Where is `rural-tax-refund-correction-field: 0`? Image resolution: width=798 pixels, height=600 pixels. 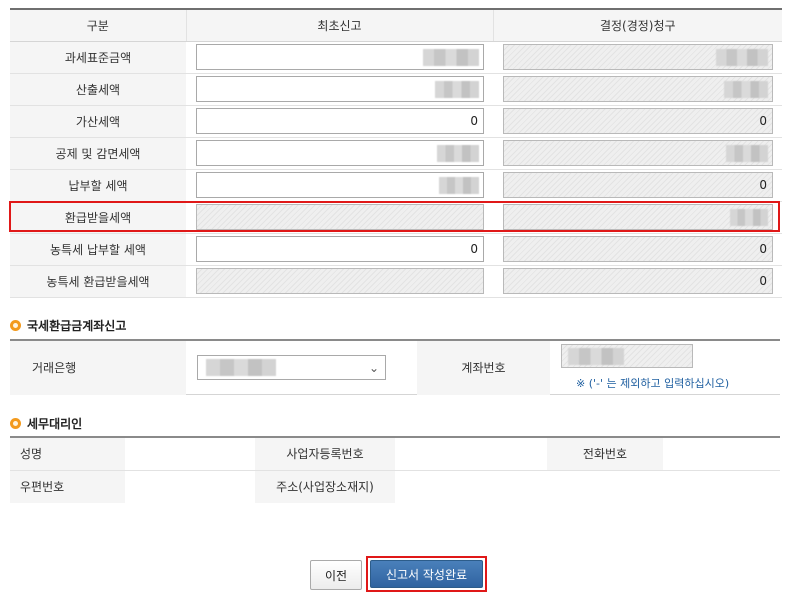
rural-tax-refund-correction-field: 0 is located at coordinates (638, 281).